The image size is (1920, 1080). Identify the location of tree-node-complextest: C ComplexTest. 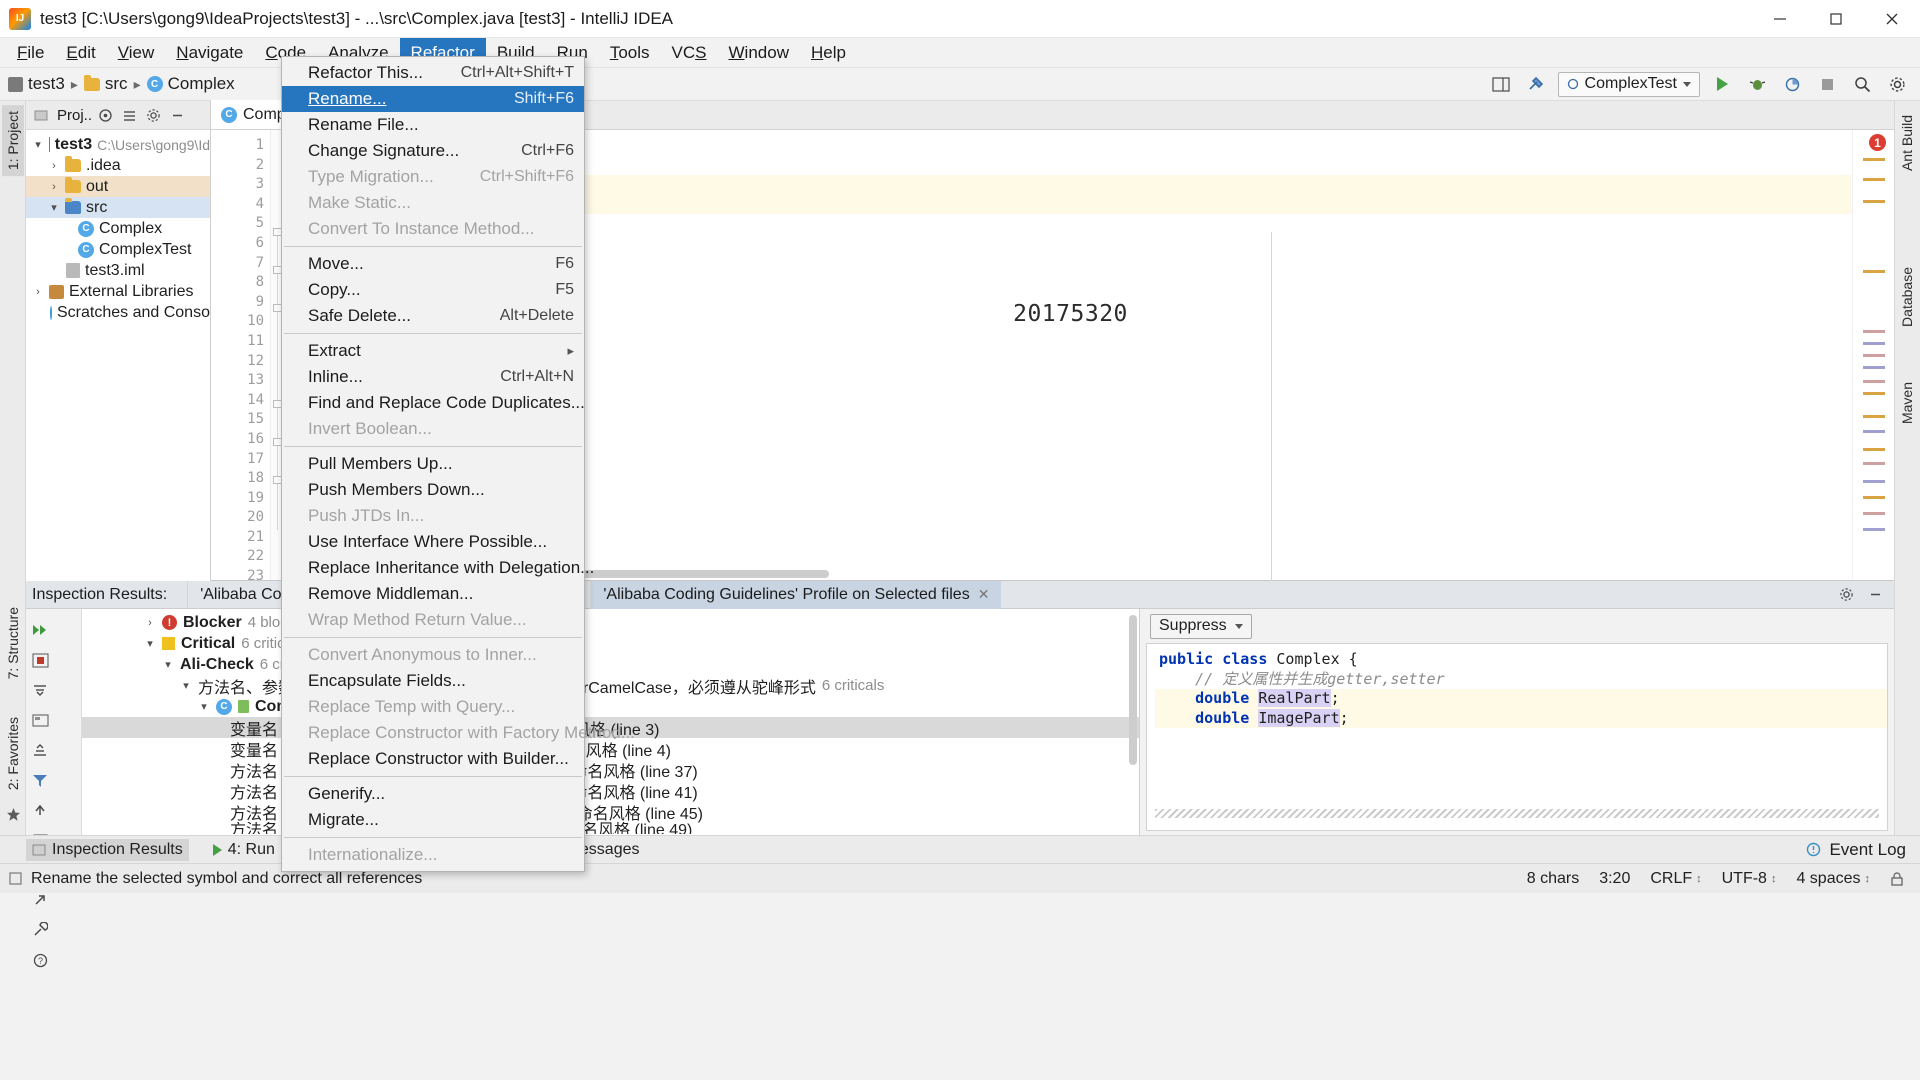
(118, 249).